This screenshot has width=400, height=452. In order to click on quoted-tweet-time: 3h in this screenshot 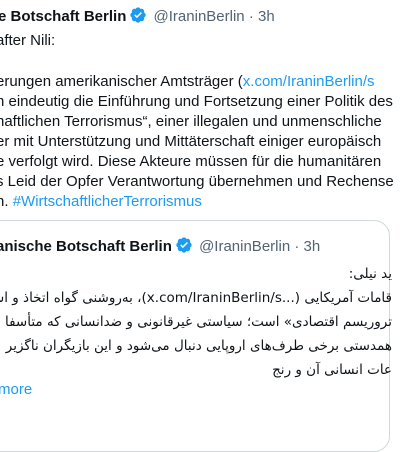, I will do `click(312, 246)`.